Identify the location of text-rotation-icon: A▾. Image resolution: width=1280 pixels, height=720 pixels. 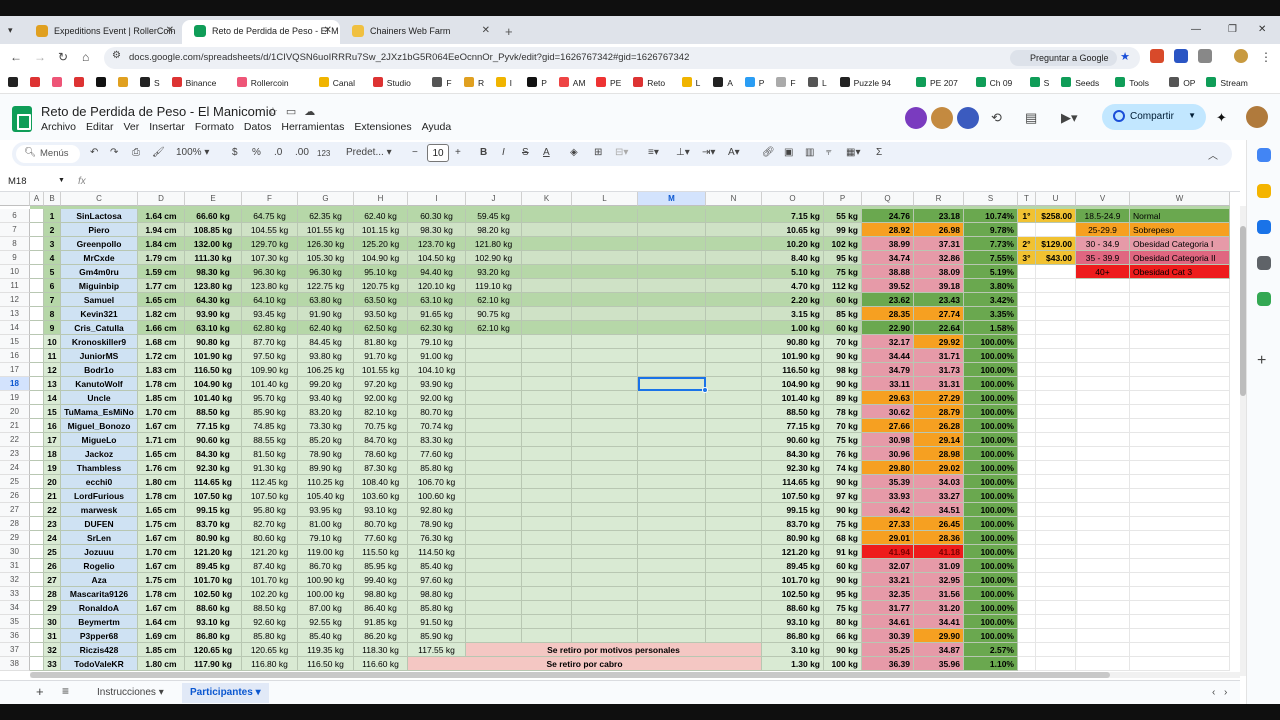
(734, 152).